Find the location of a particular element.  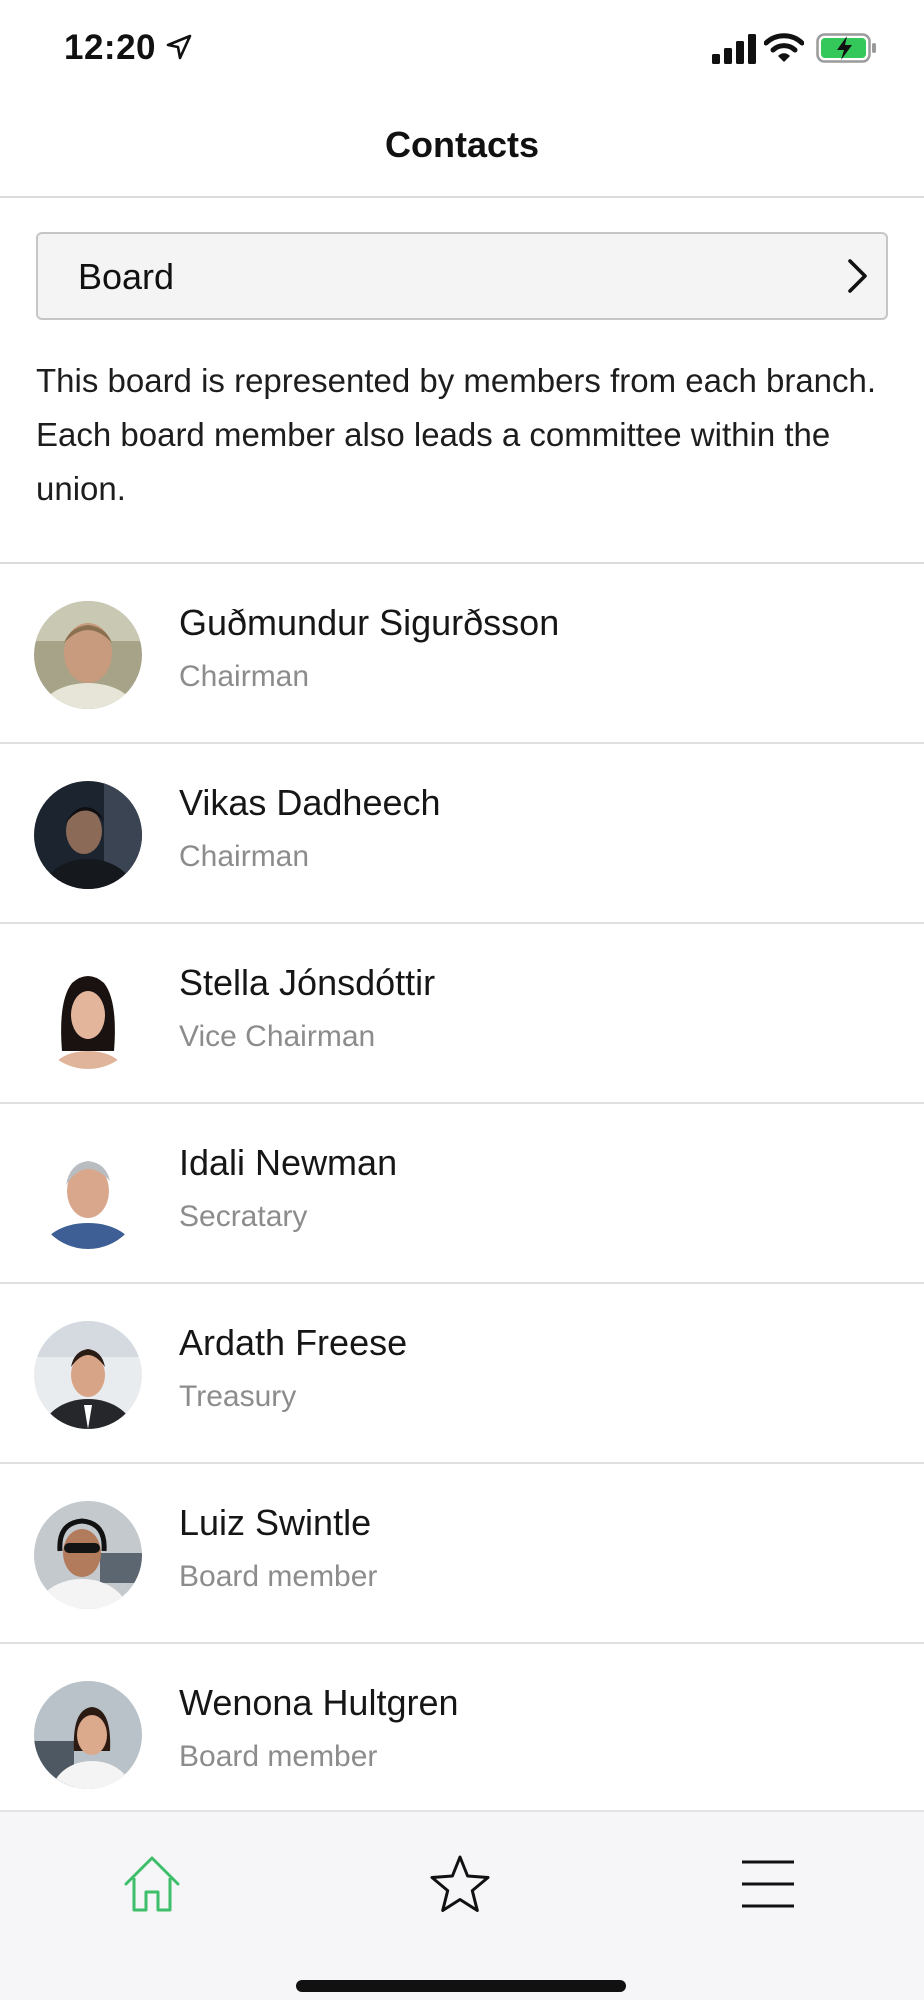

contact-name: Ardath Freese is located at coordinates (293, 1342).